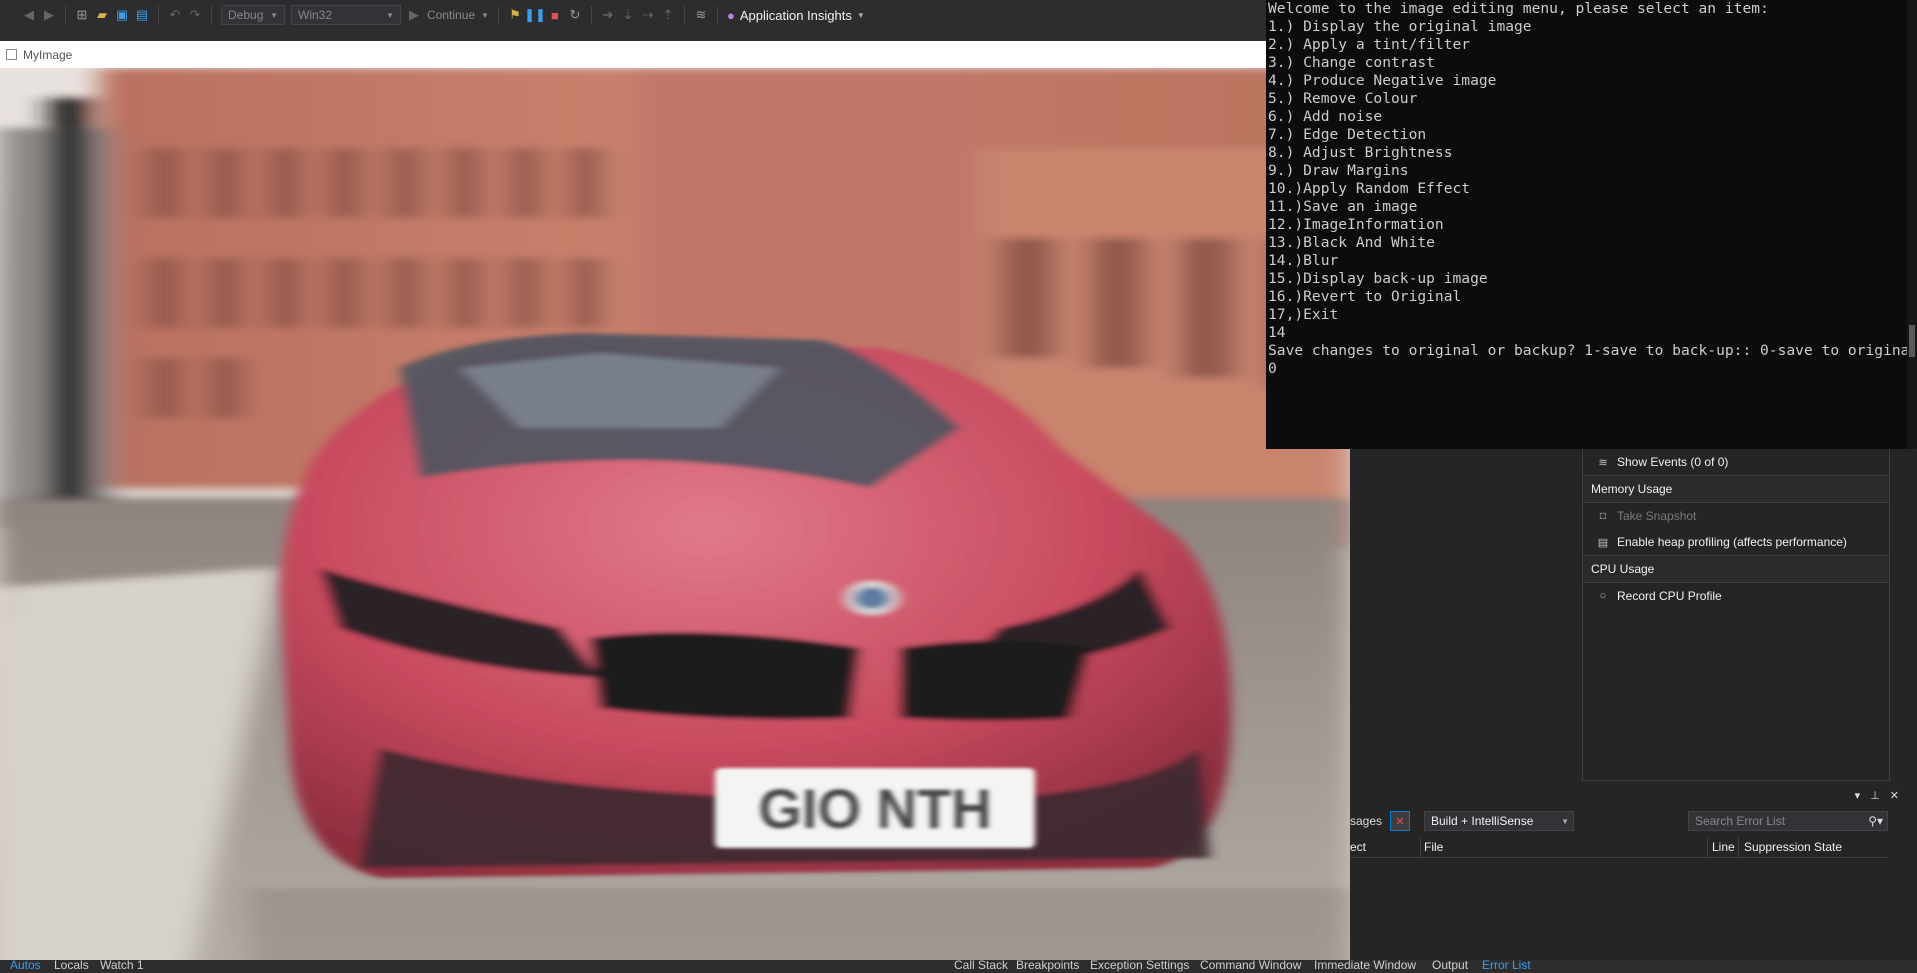  What do you see at coordinates (701, 14) in the screenshot?
I see `diagnostic-tools-icon: ≋` at bounding box center [701, 14].